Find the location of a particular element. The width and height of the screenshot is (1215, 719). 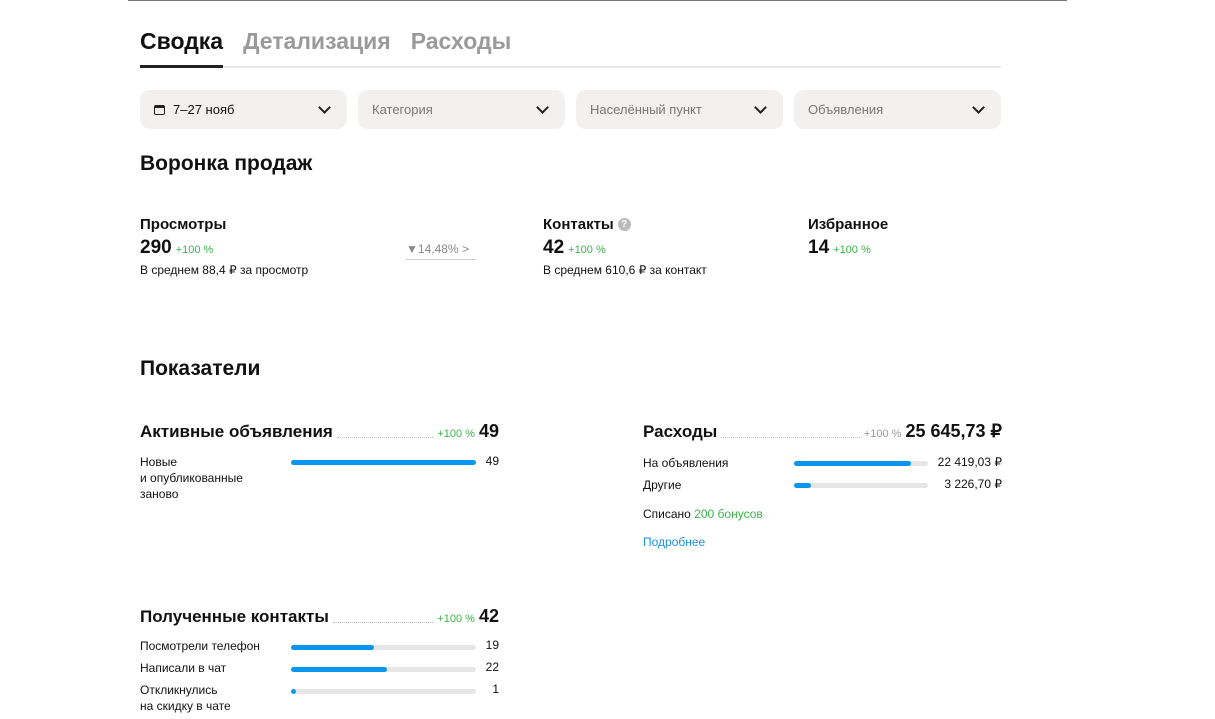

favorites-pct: +100 % is located at coordinates (852, 250).